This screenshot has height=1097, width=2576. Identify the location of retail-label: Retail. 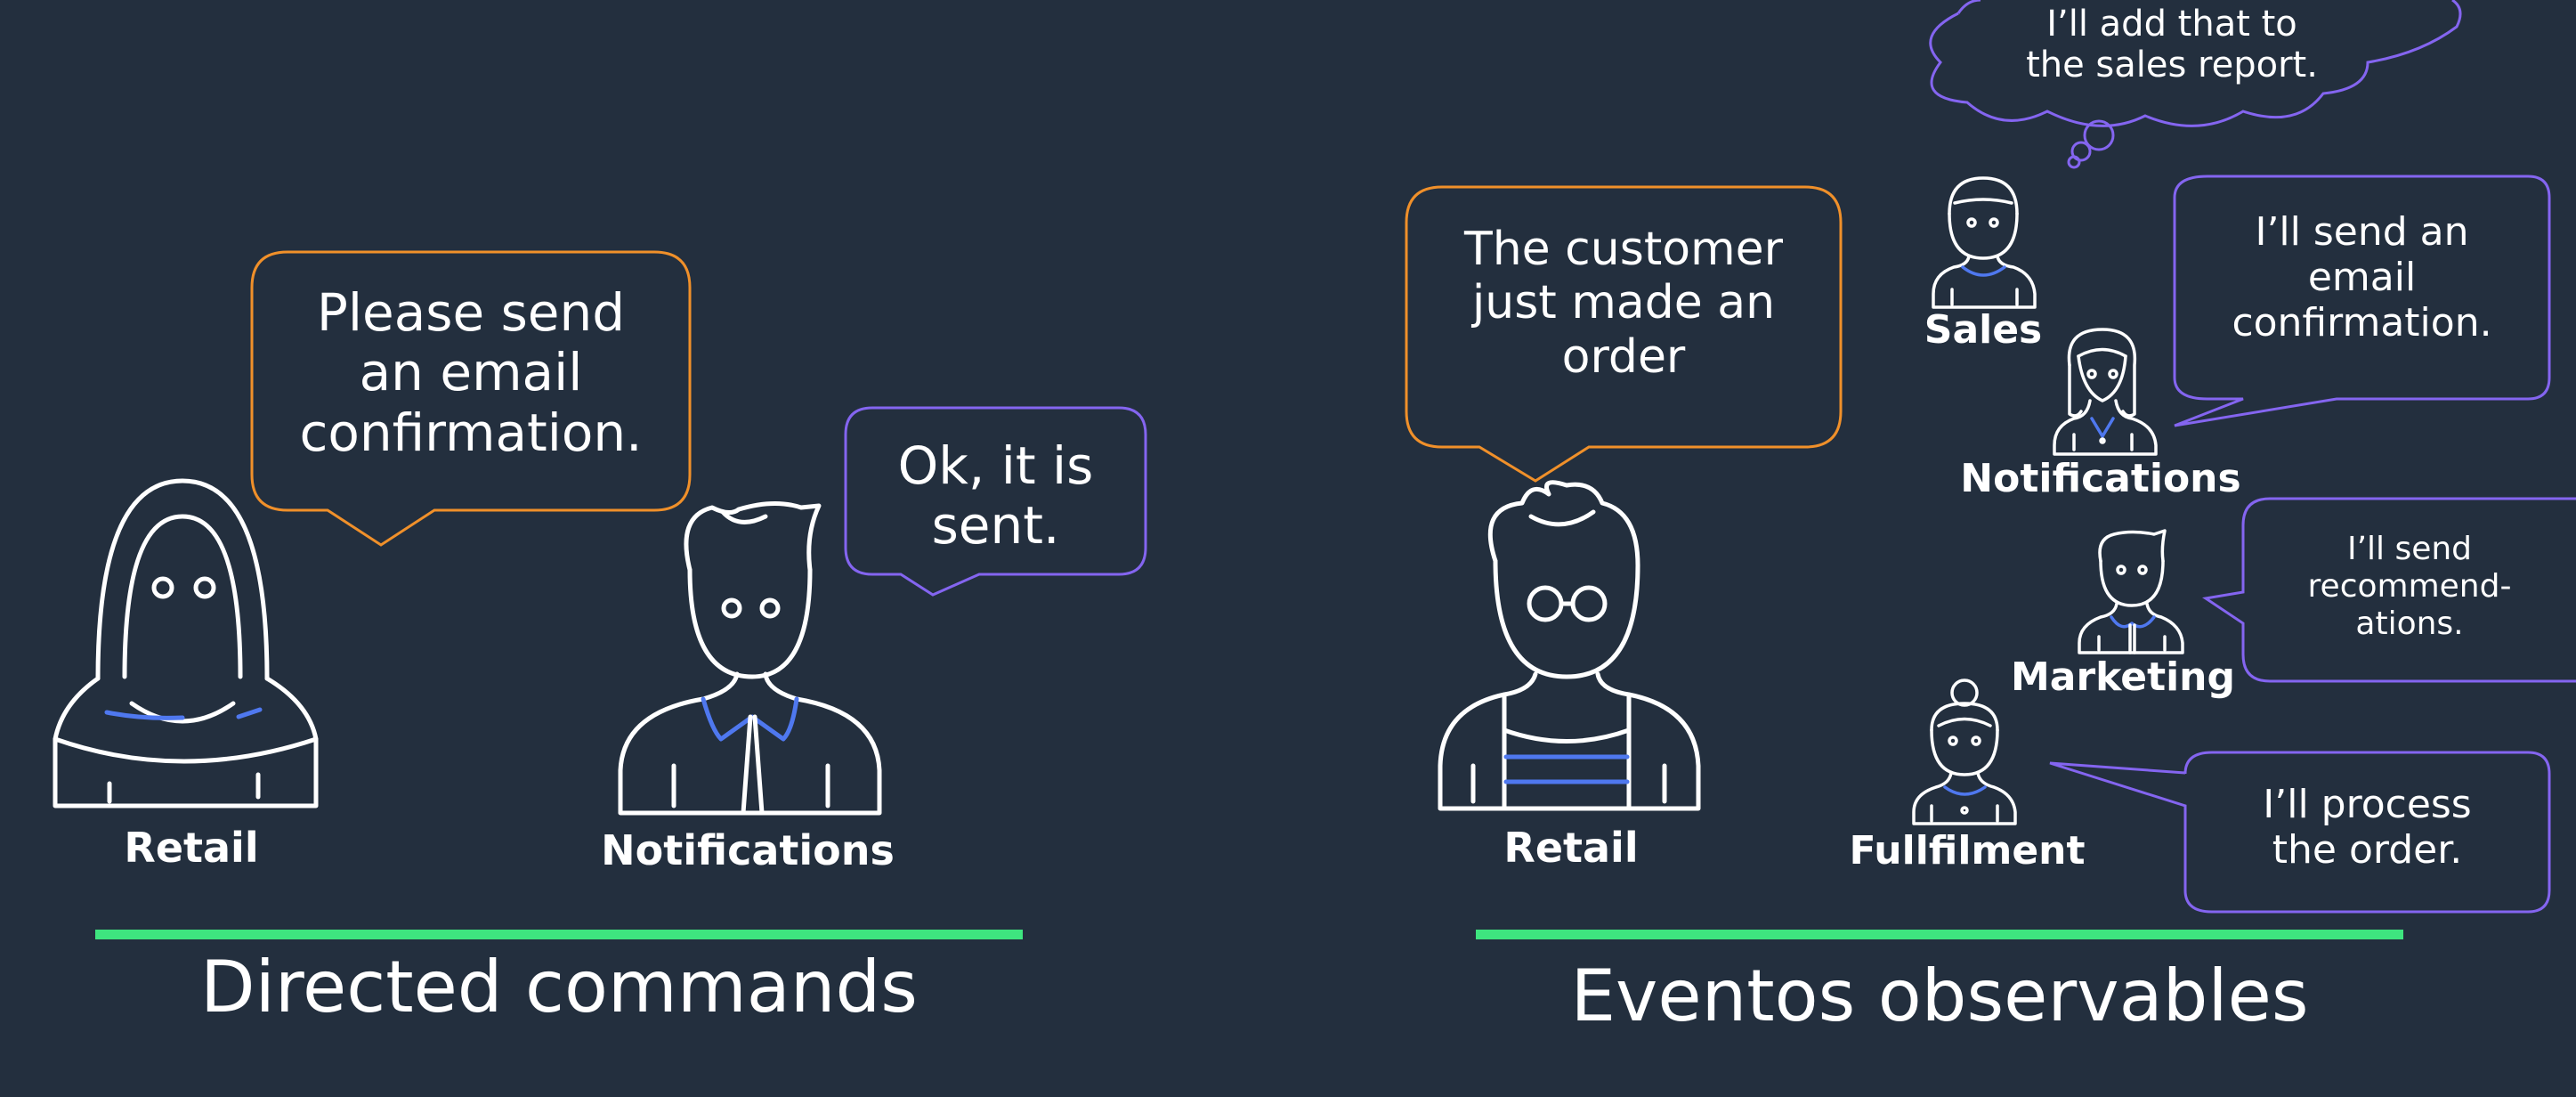
(191, 848).